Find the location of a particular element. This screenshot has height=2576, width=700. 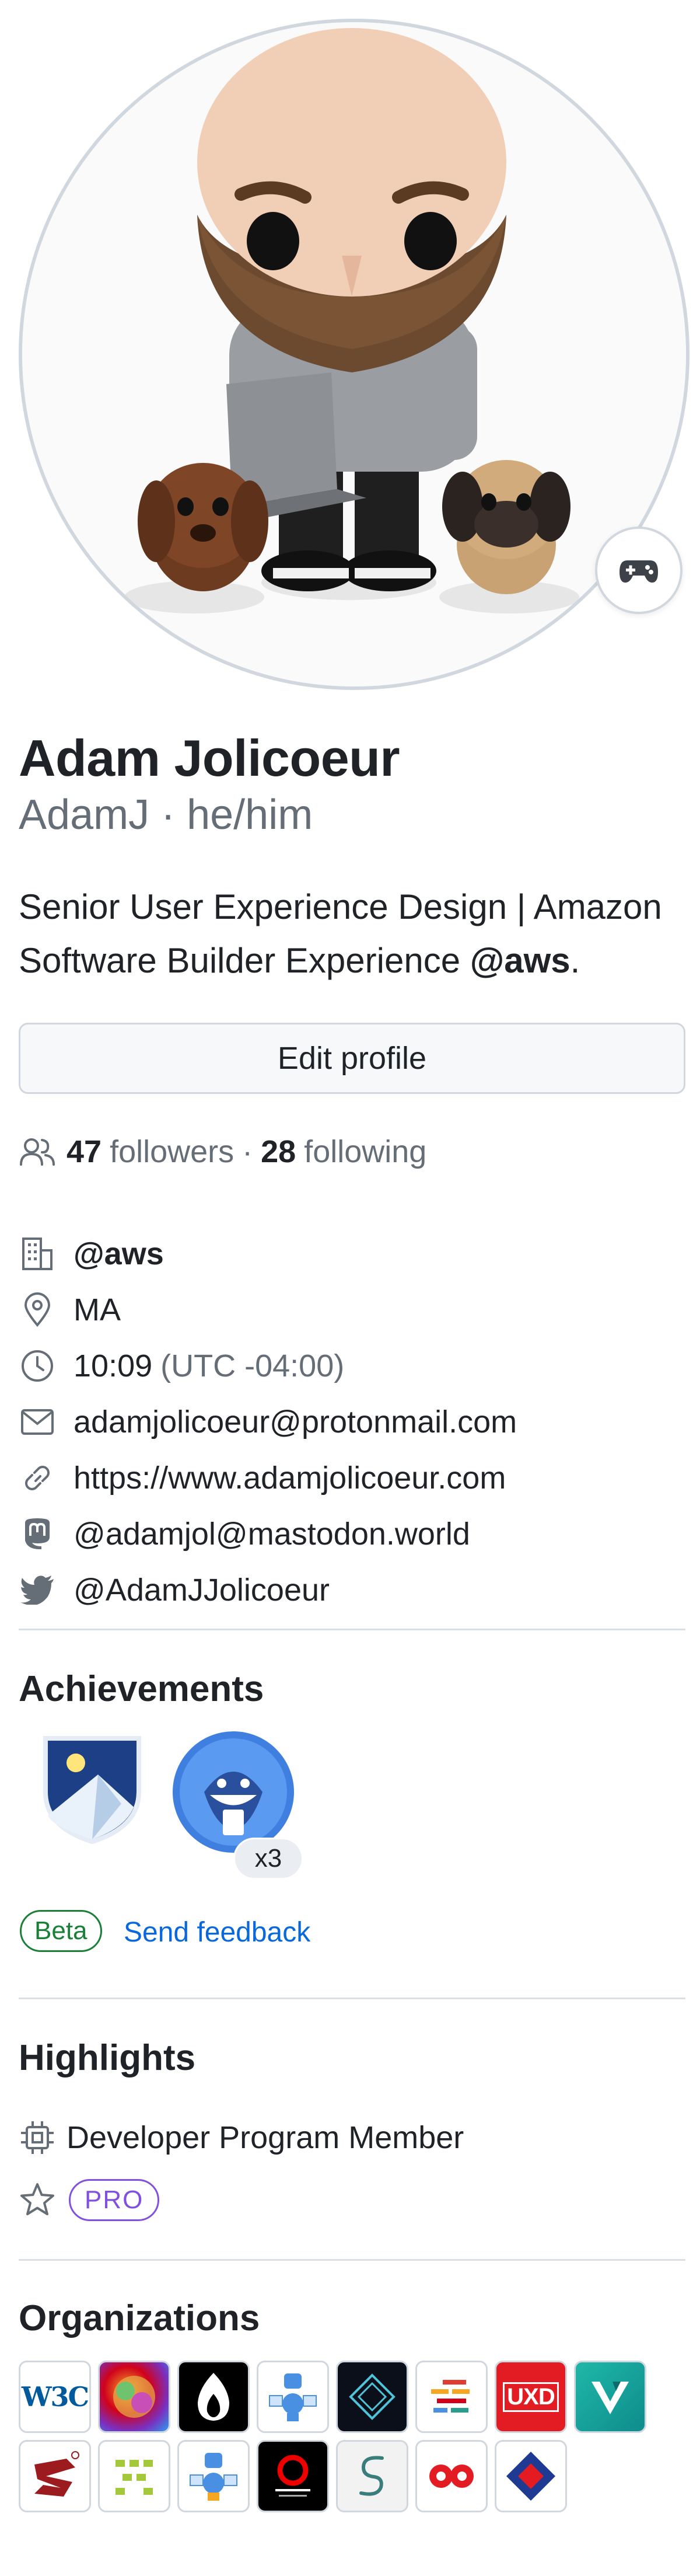

script-s-icon is located at coordinates (371, 2476).